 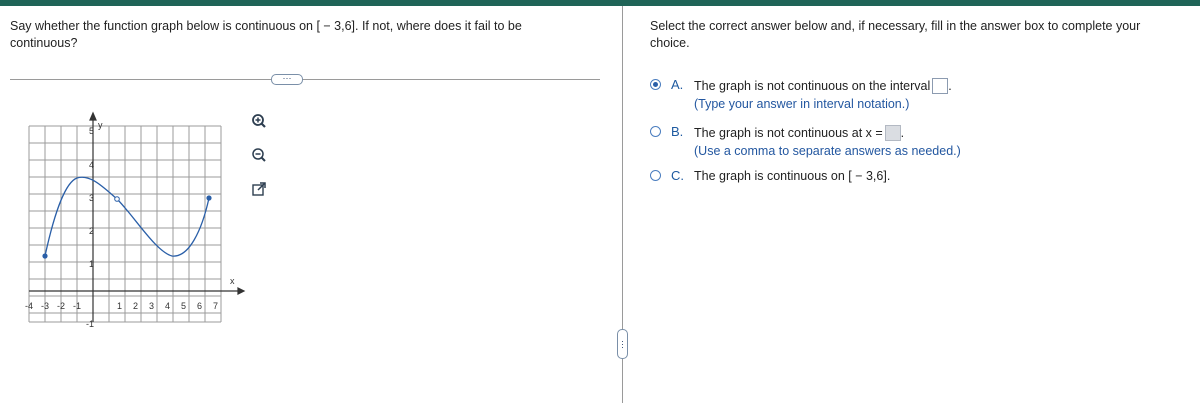 I want to click on grid, so click(x=125, y=224).